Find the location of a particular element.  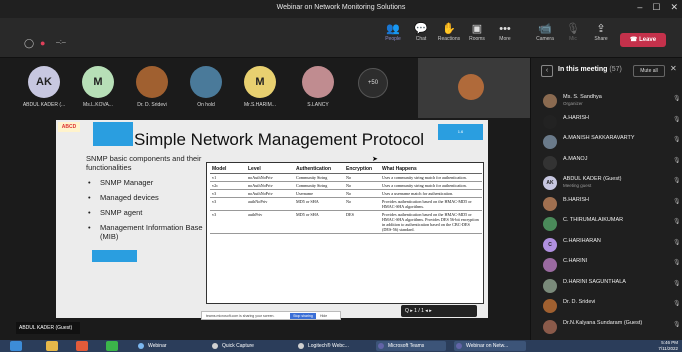

table-cell: DES is located at coordinates (362, 222).